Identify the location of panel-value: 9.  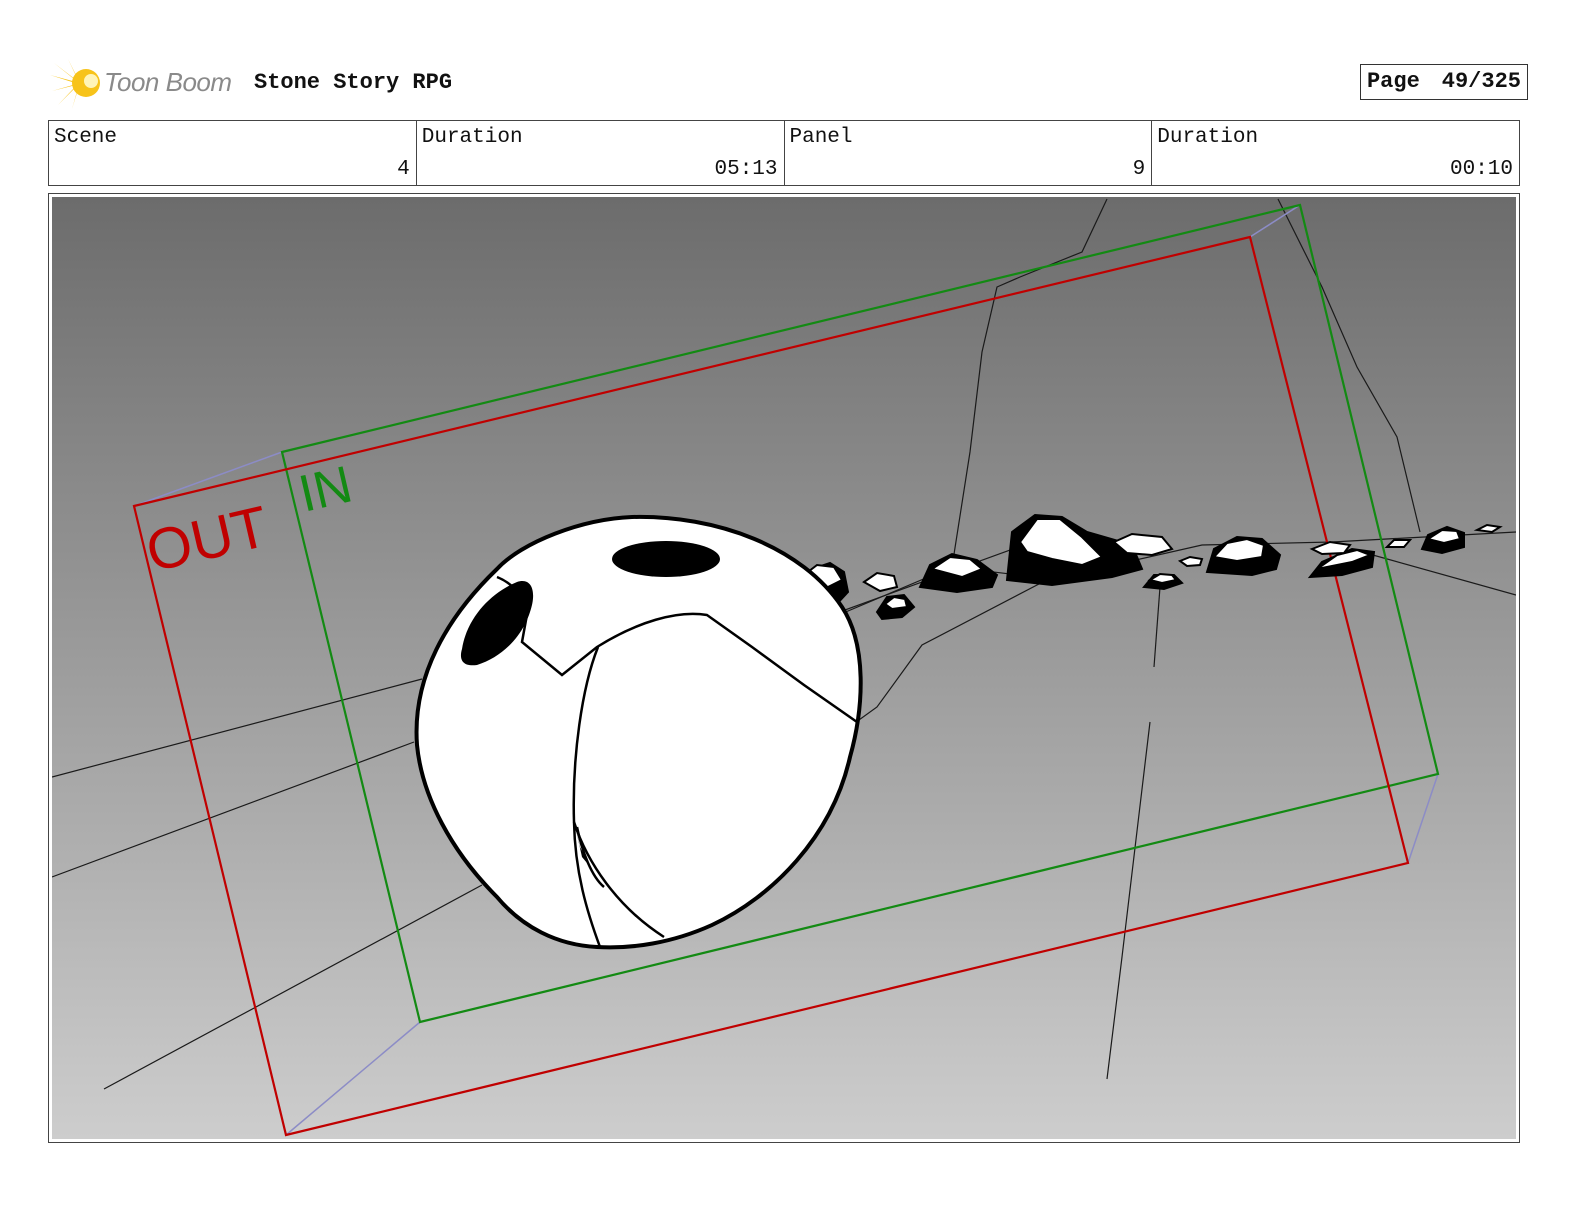
(1139, 169).